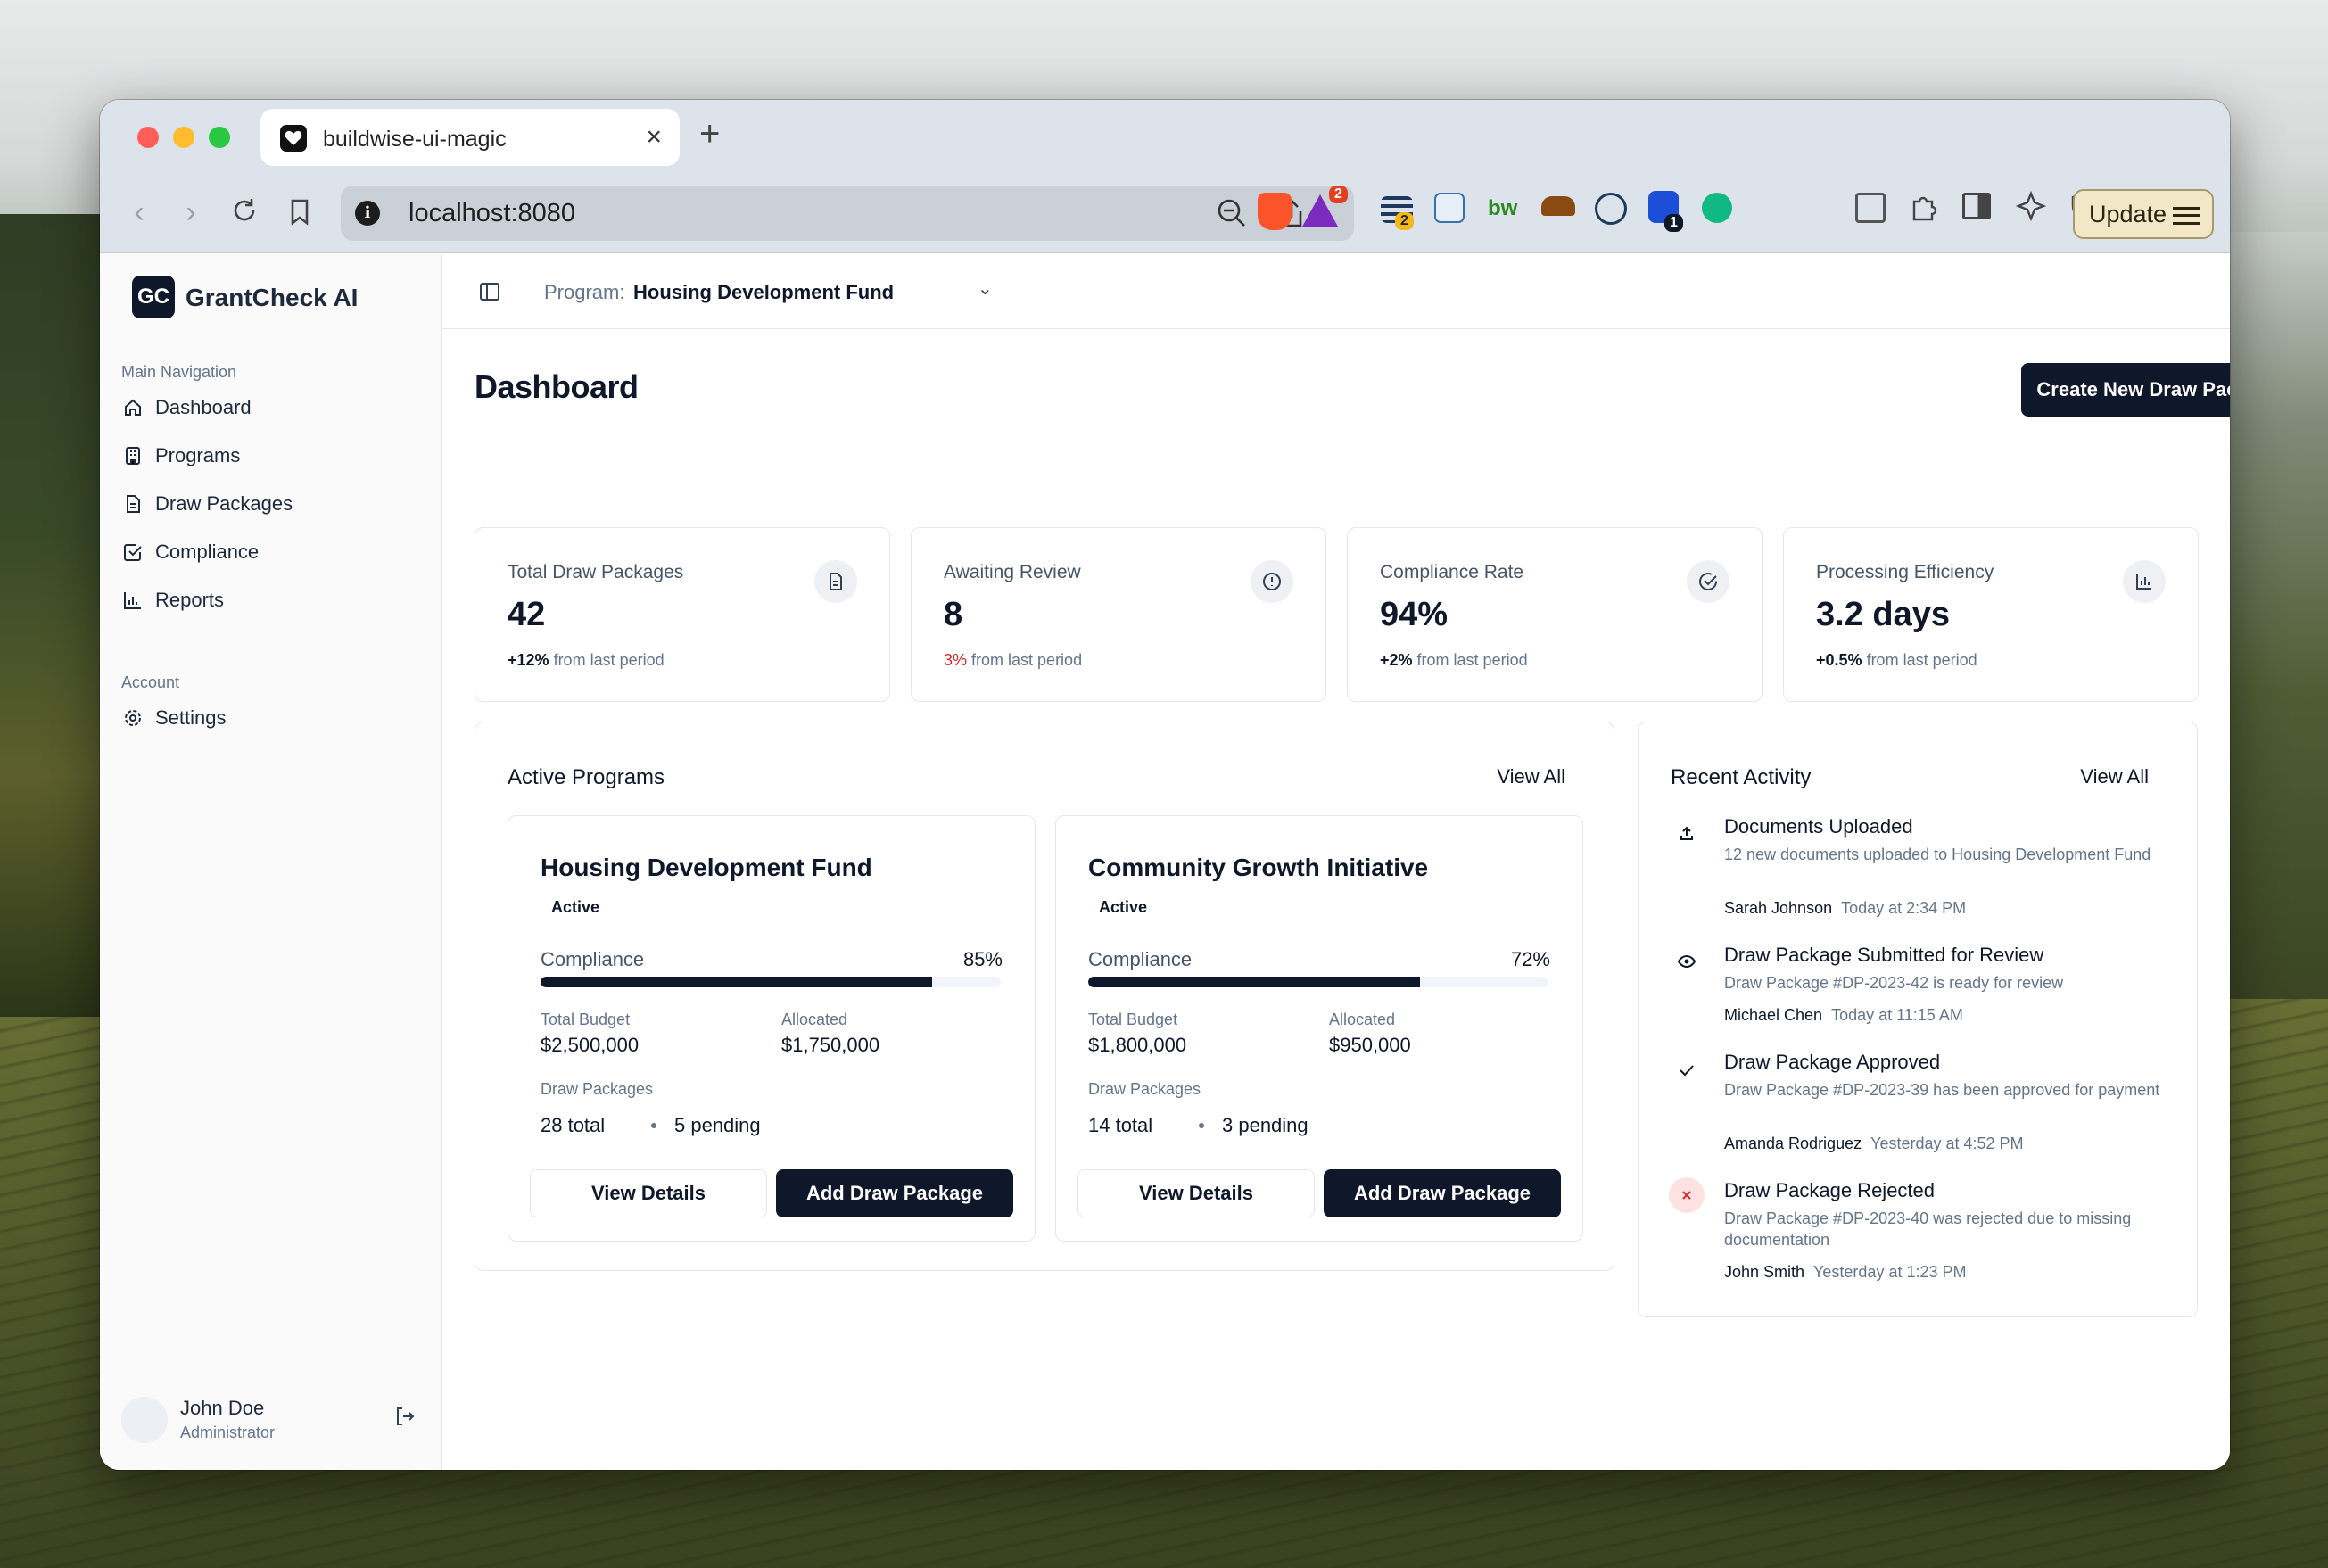  What do you see at coordinates (1558, 206) in the screenshot?
I see `hat-extension-icon` at bounding box center [1558, 206].